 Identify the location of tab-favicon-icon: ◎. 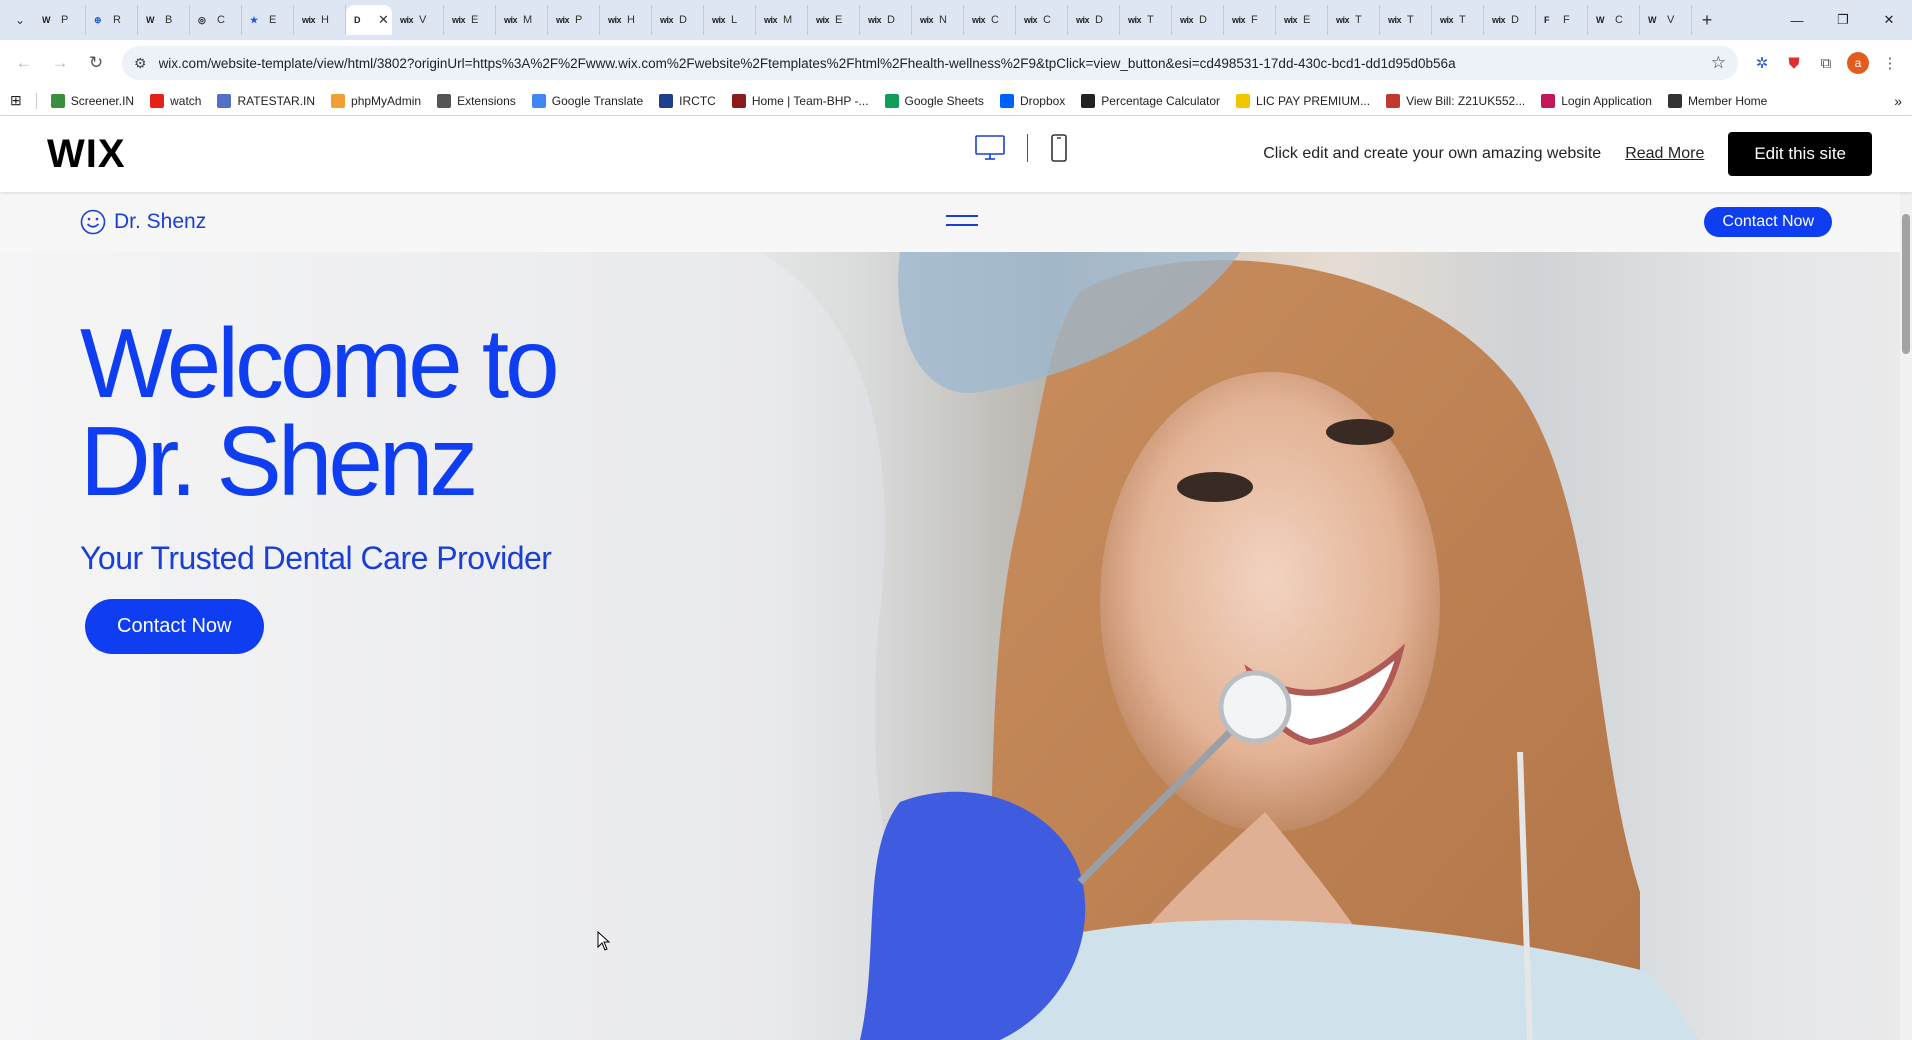
(202, 19).